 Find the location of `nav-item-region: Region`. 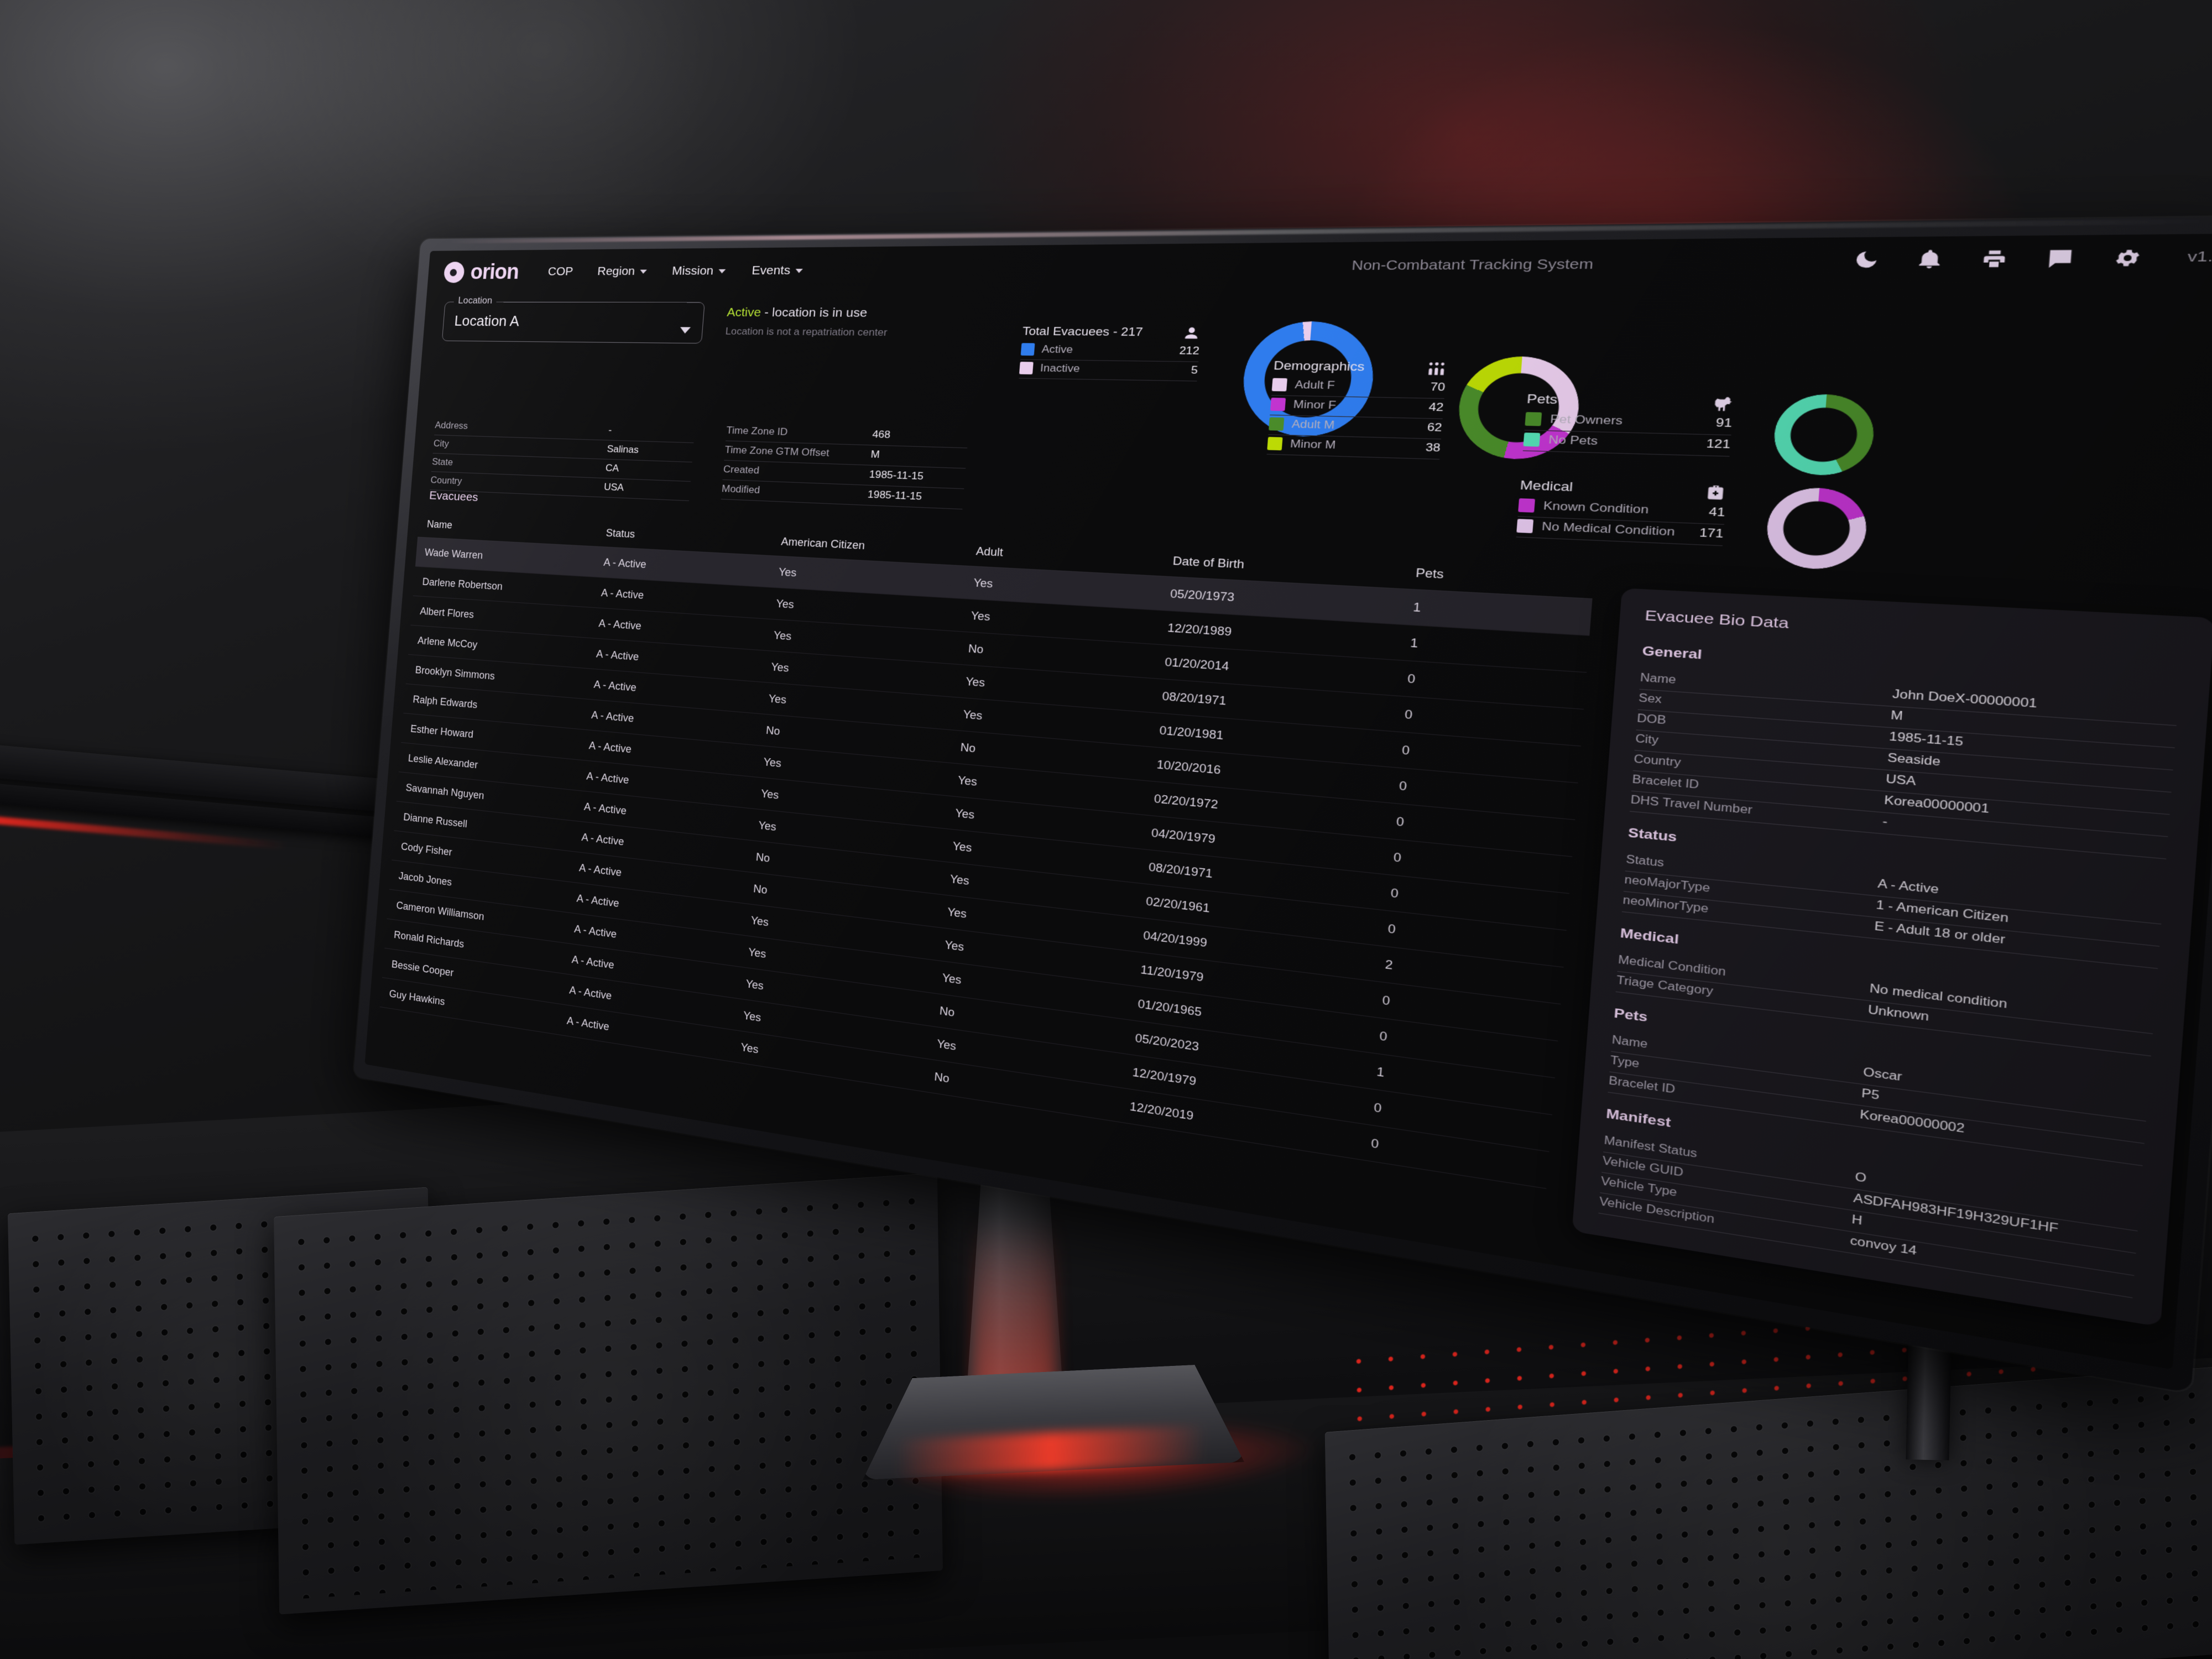

nav-item-region: Region is located at coordinates (622, 271).